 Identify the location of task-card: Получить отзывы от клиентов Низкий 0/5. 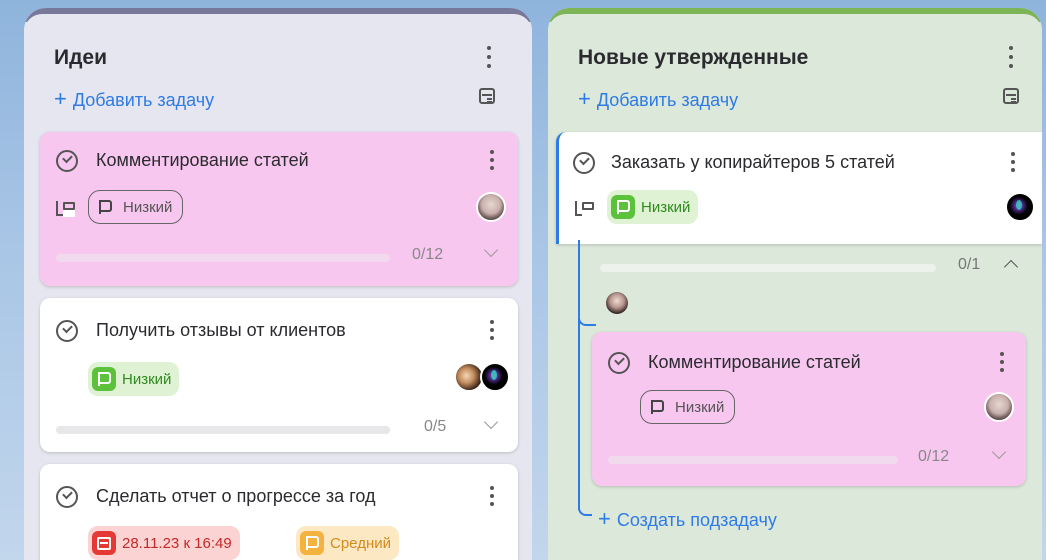
(279, 375).